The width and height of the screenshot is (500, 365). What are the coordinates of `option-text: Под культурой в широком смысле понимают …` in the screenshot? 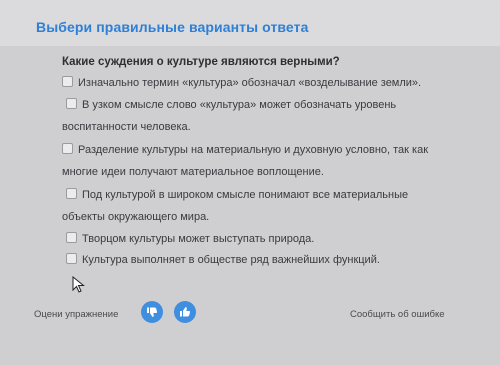 It's located at (245, 195).